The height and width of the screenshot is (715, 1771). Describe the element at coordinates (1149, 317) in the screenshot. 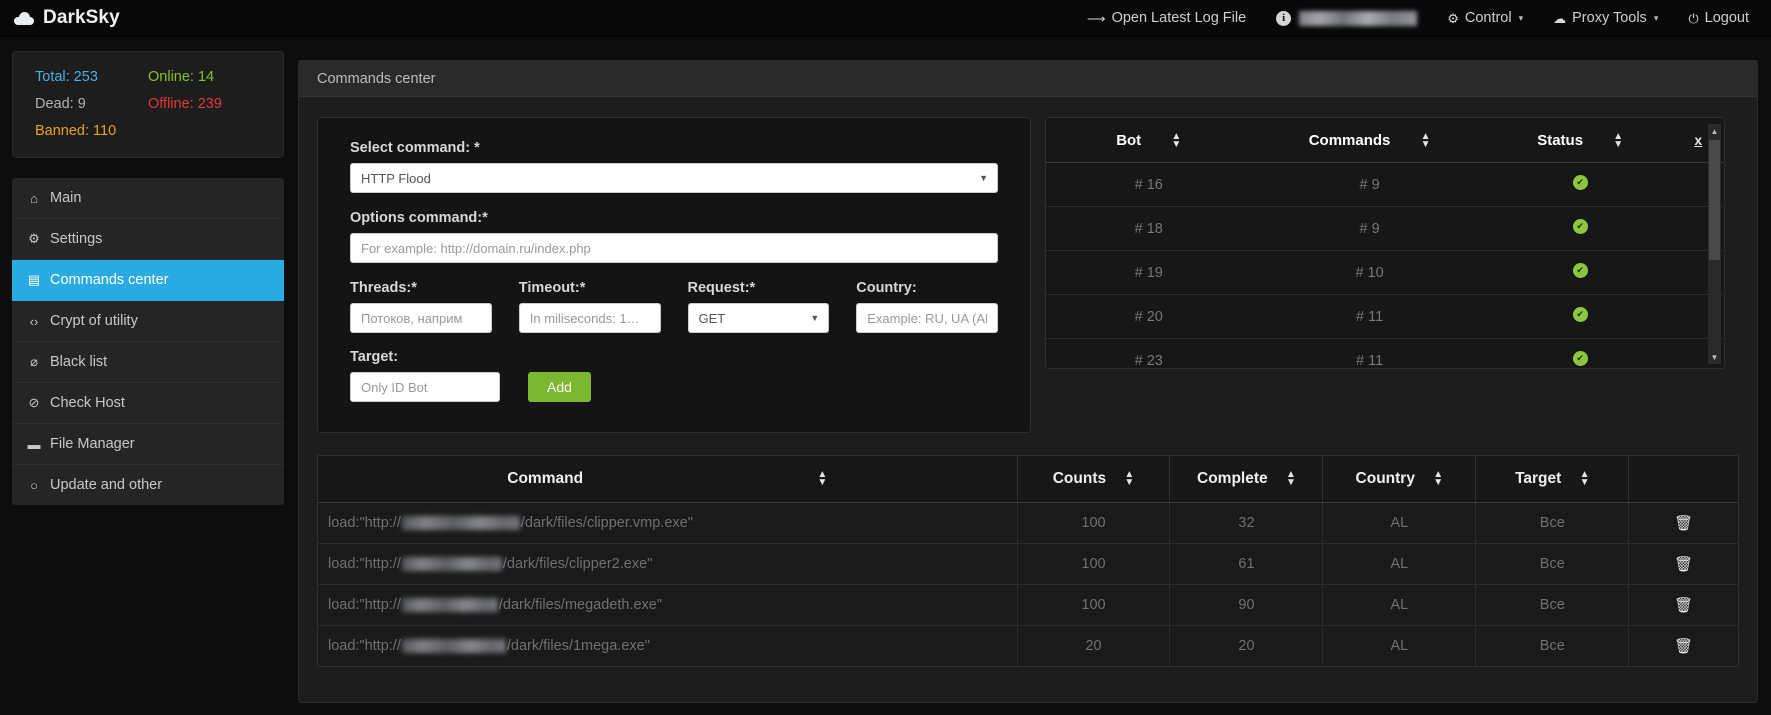

I see `bot-id-cell: # 20` at that location.